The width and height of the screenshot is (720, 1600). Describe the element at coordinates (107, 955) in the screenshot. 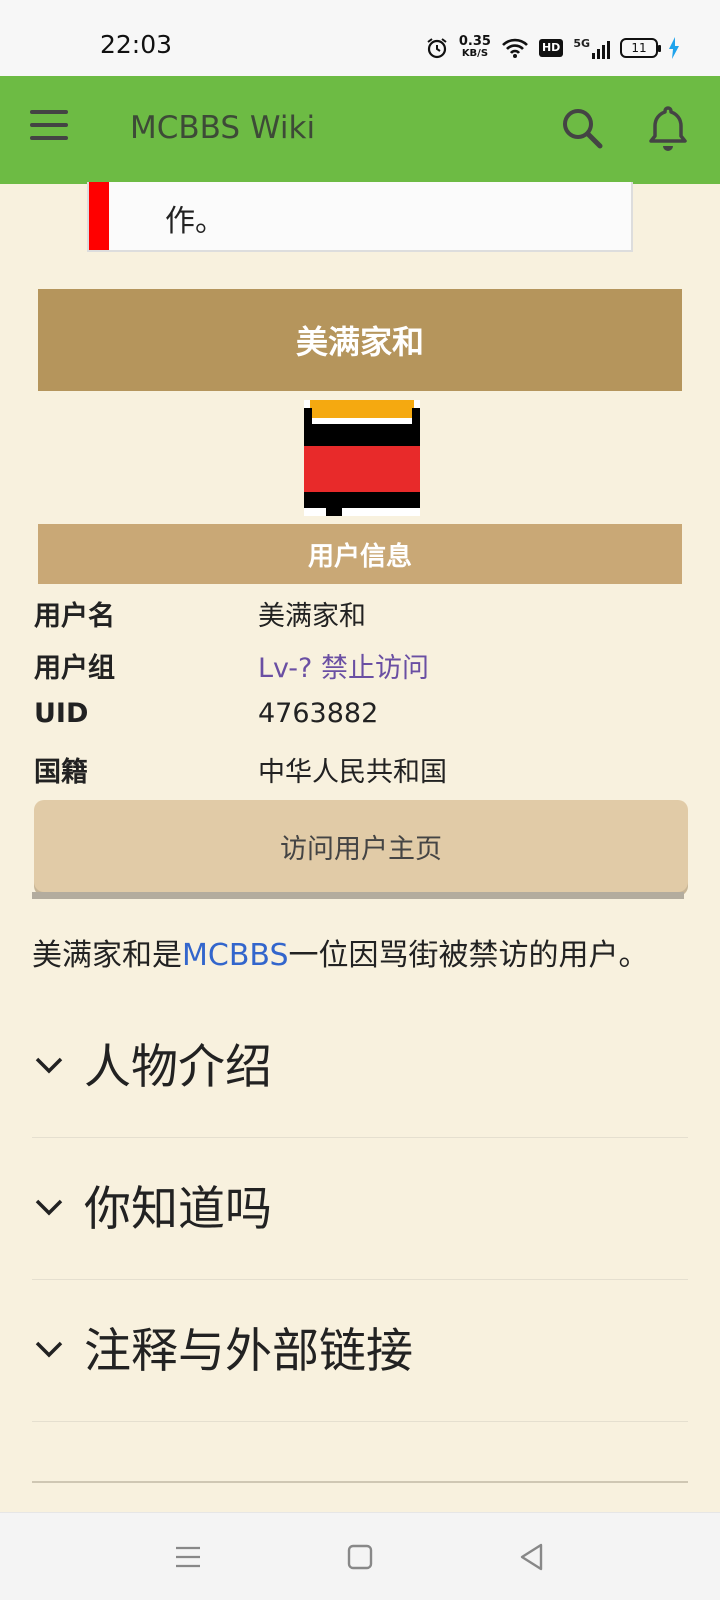

I see `intro-text: 美满家和是` at that location.